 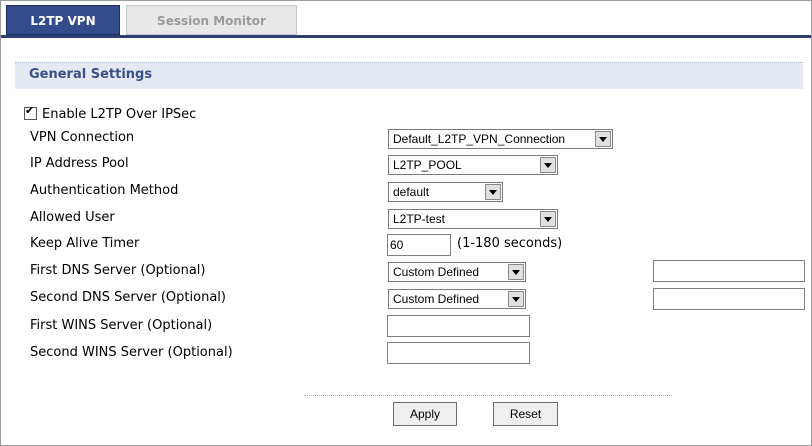 What do you see at coordinates (121, 325) in the screenshot?
I see `first-wins-label: First WINS Server (Optional)` at bounding box center [121, 325].